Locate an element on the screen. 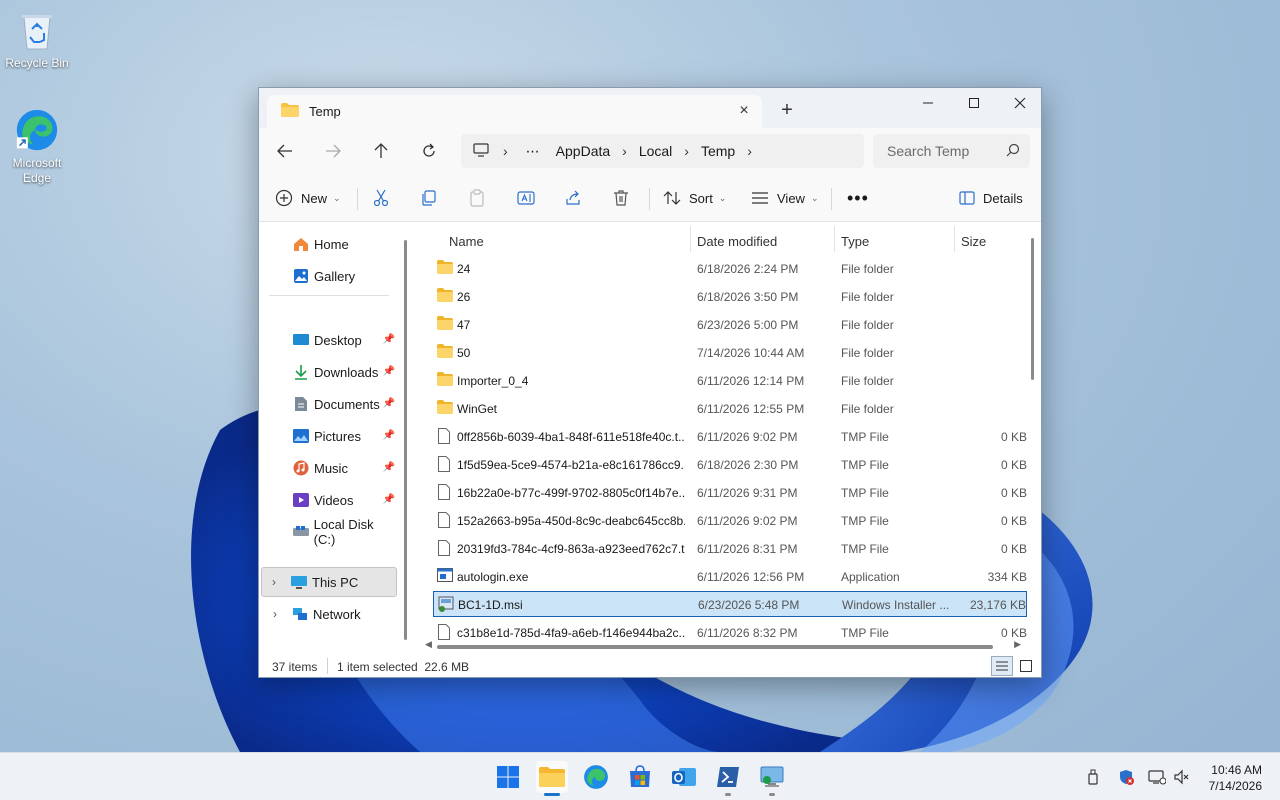 The width and height of the screenshot is (1280, 800). sidebar-item-desktop: Desktop 📌 is located at coordinates (329, 340).